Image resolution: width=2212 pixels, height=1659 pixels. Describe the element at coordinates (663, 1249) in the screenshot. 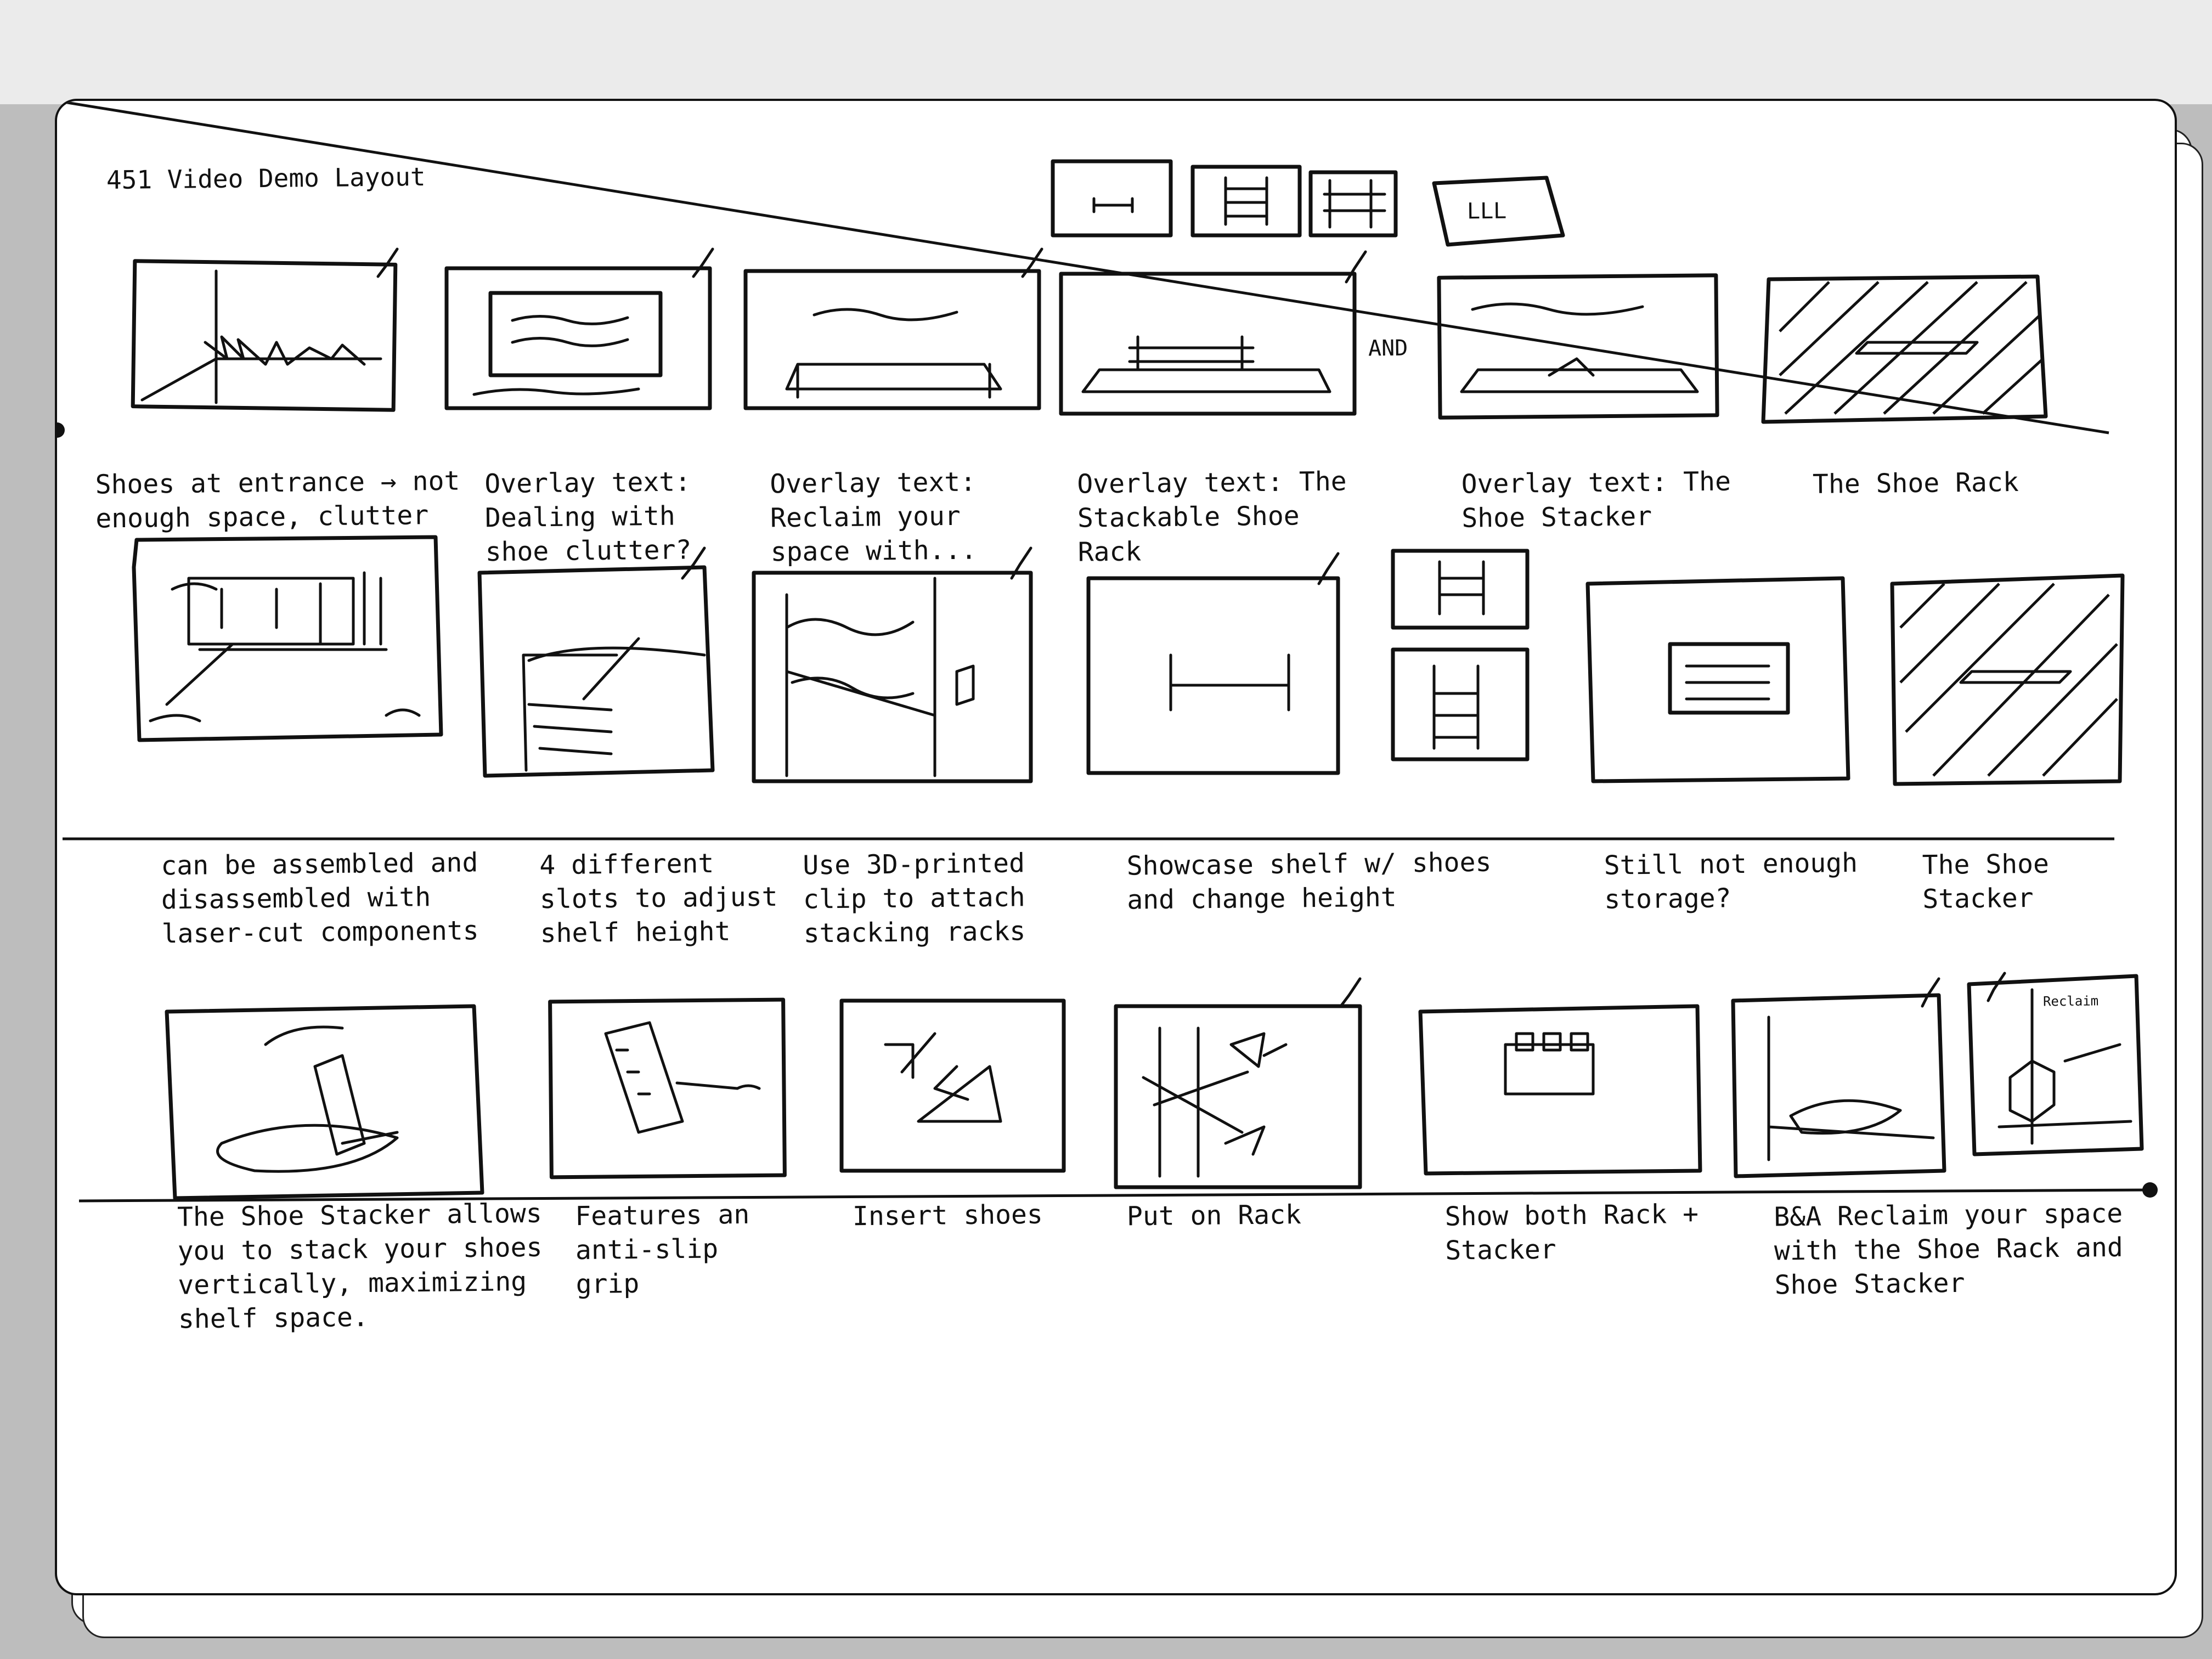

I see `caption-3-2: Features an anti-slip grip` at that location.